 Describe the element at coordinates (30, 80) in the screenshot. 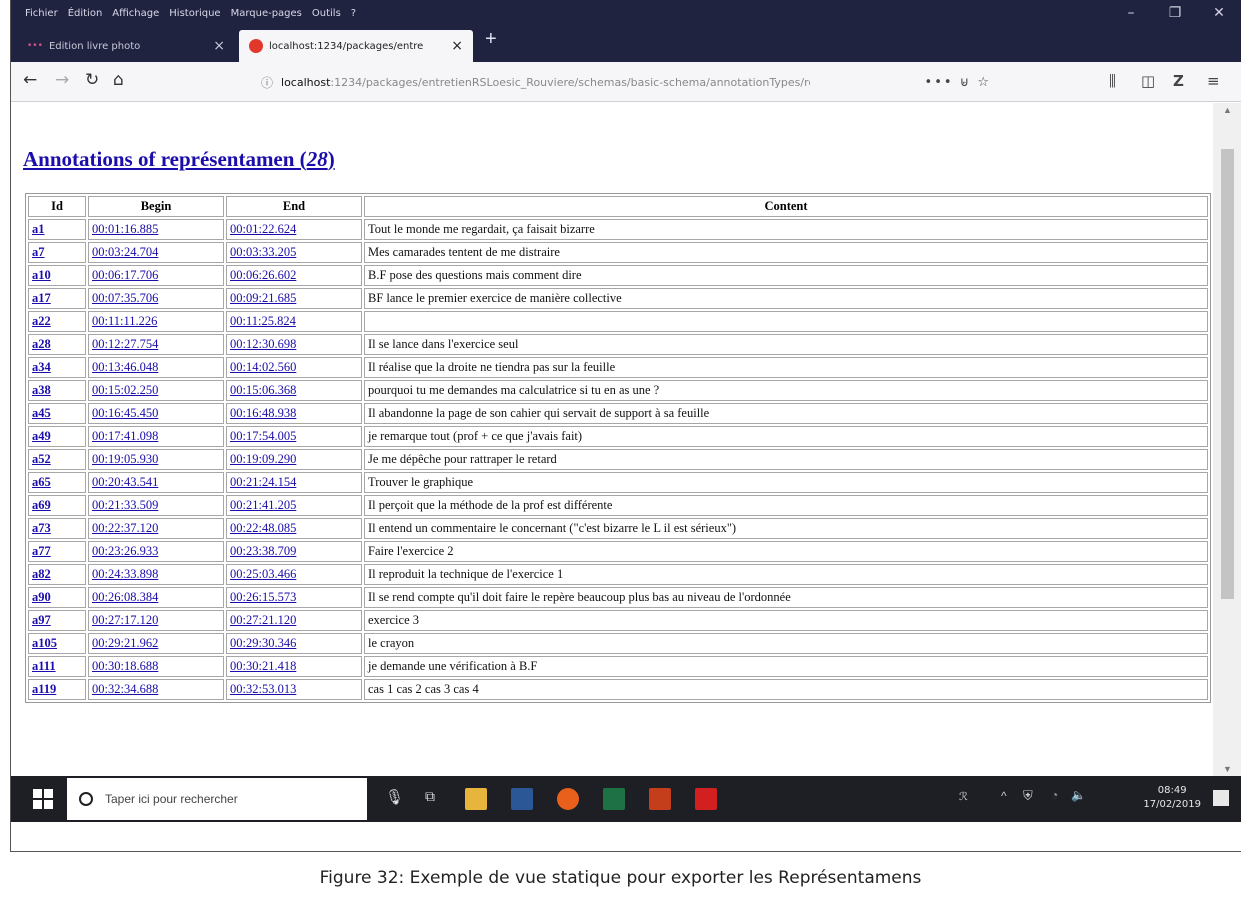

I see `back-arrow-icon: ←` at that location.